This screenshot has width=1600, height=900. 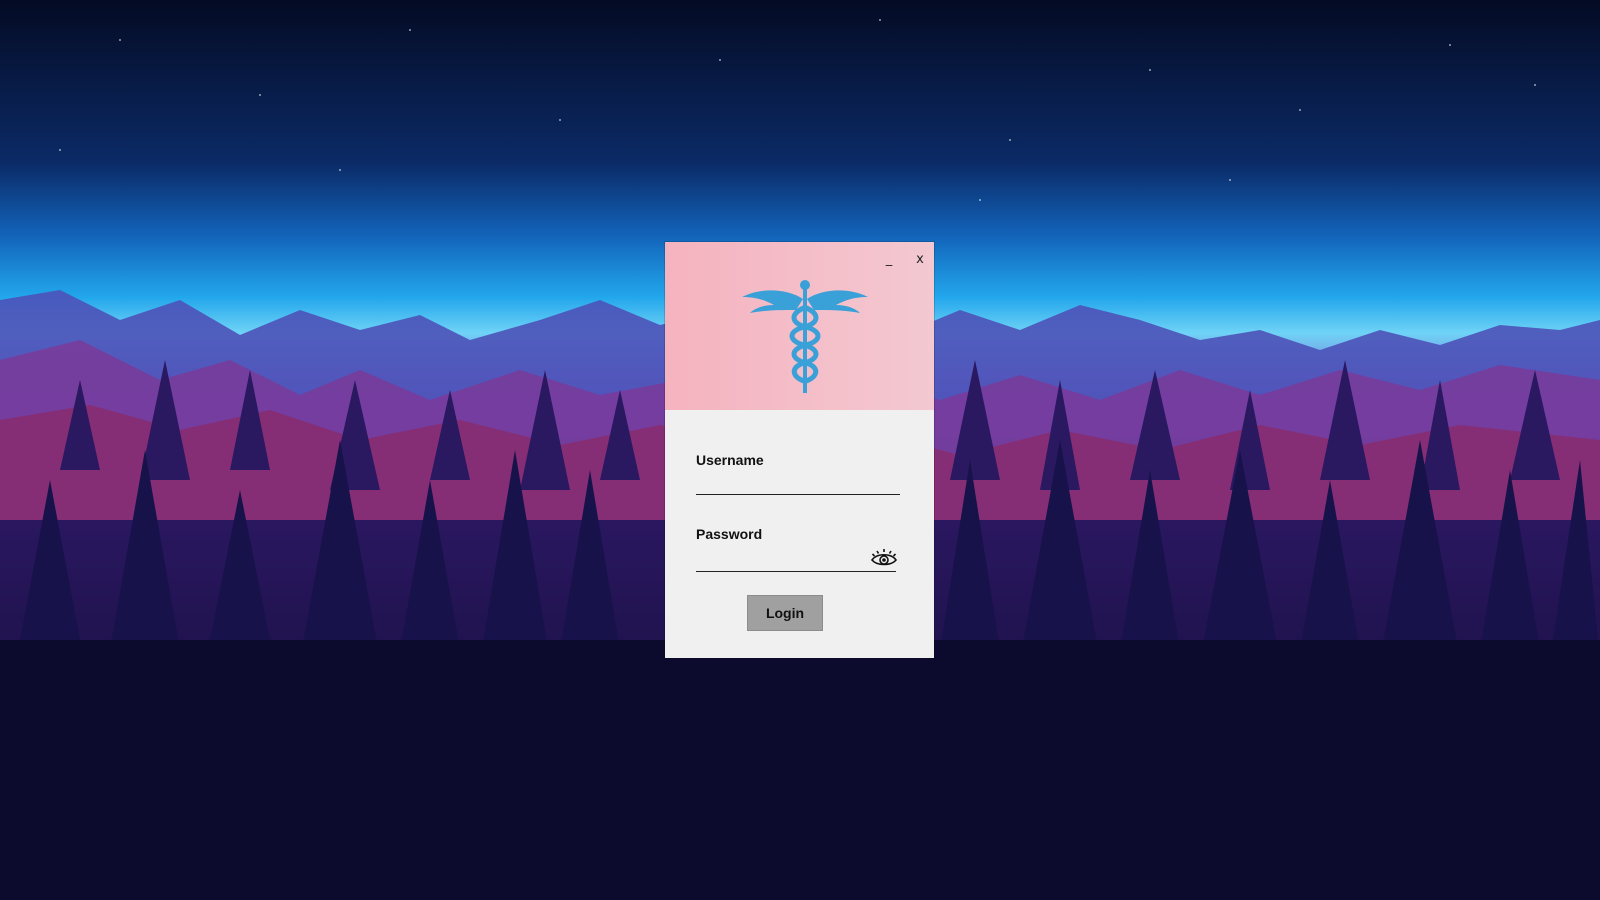 What do you see at coordinates (805, 336) in the screenshot?
I see `caduceus-icon` at bounding box center [805, 336].